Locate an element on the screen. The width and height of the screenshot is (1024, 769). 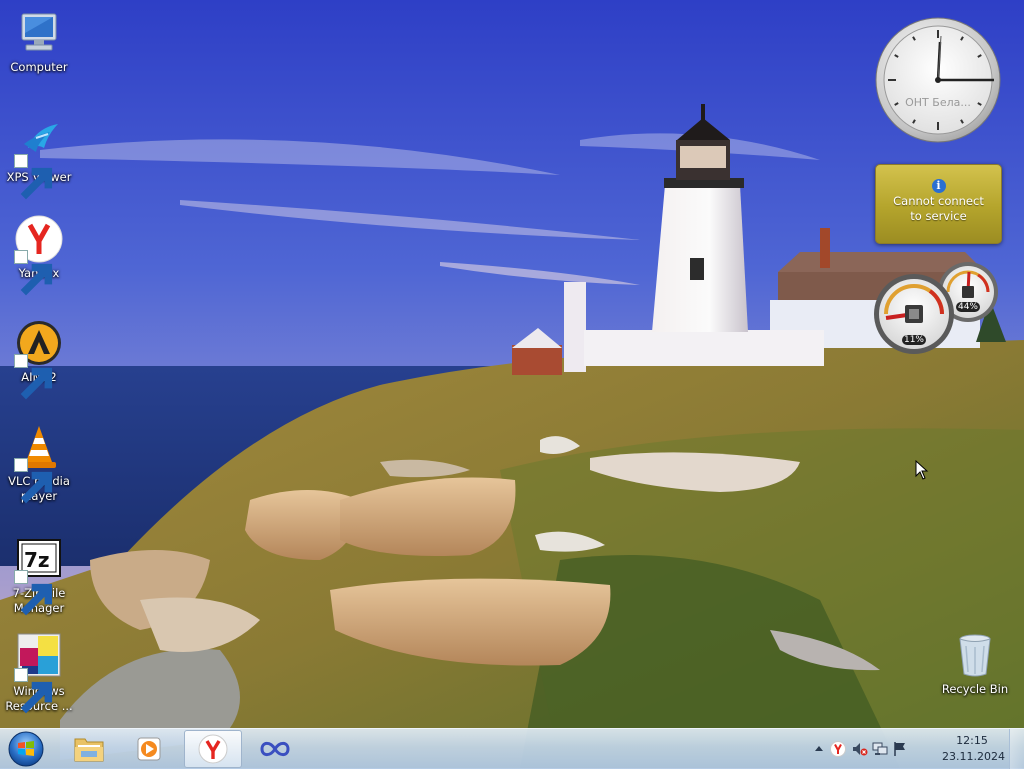
xps-viewer-icon is located at coordinates (39, 159).